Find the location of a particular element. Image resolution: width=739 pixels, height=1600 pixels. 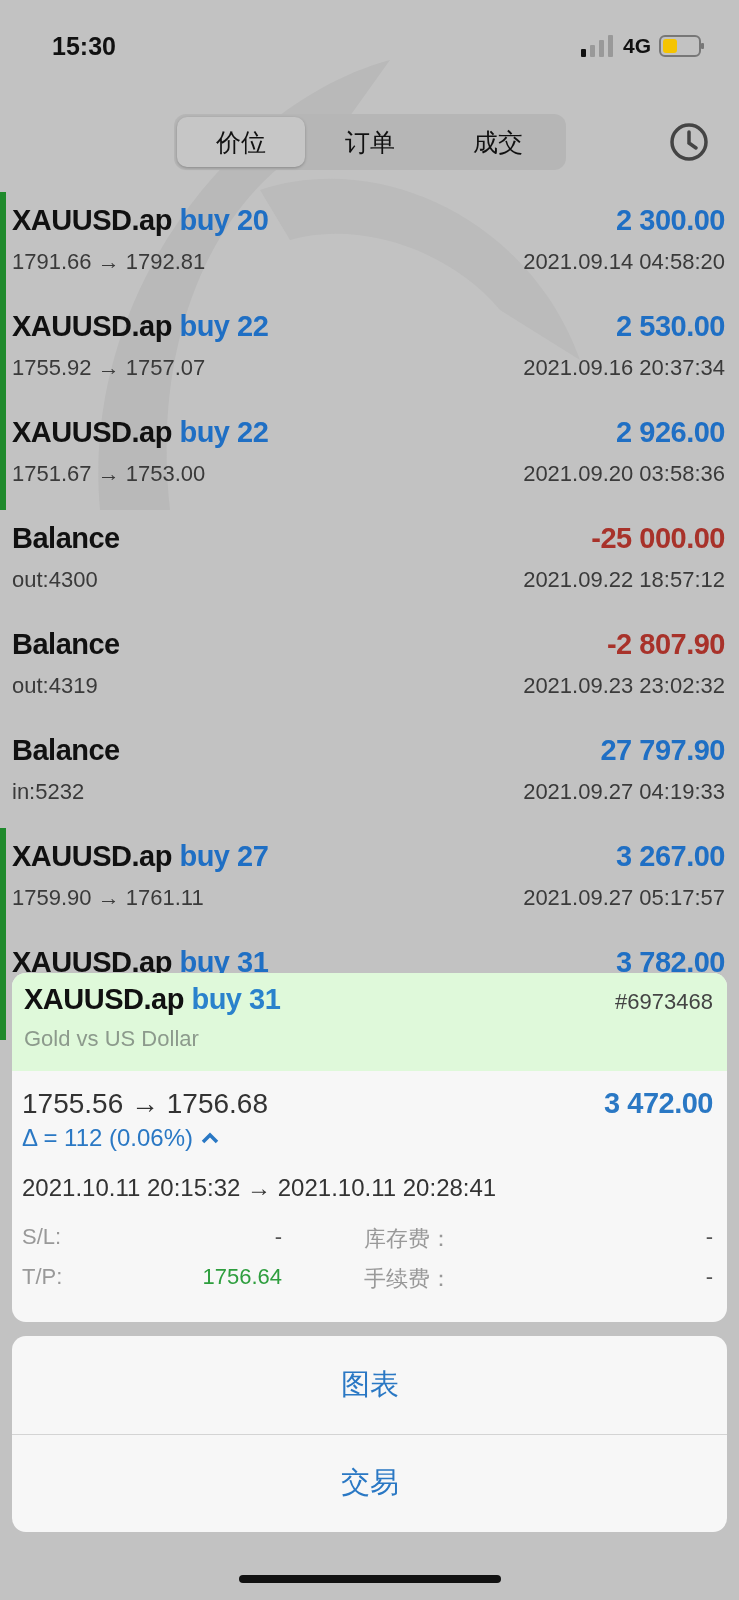

ticket-number: #6973468 is located at coordinates (664, 1002).